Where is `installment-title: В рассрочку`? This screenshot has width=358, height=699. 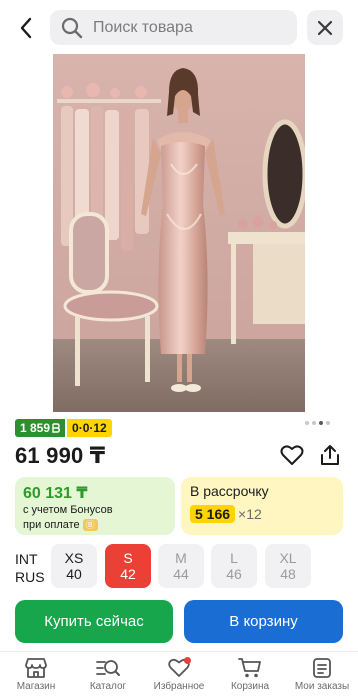
installment-title: В рассрочку is located at coordinates (229, 491).